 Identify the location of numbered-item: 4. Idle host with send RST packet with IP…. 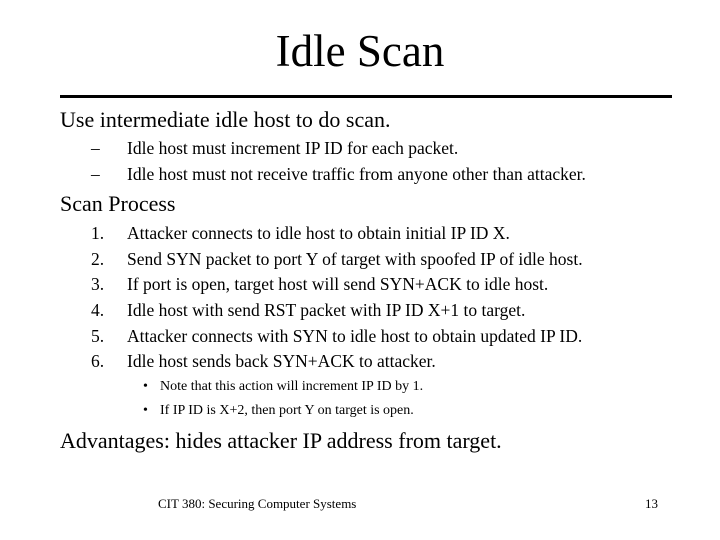
(308, 310).